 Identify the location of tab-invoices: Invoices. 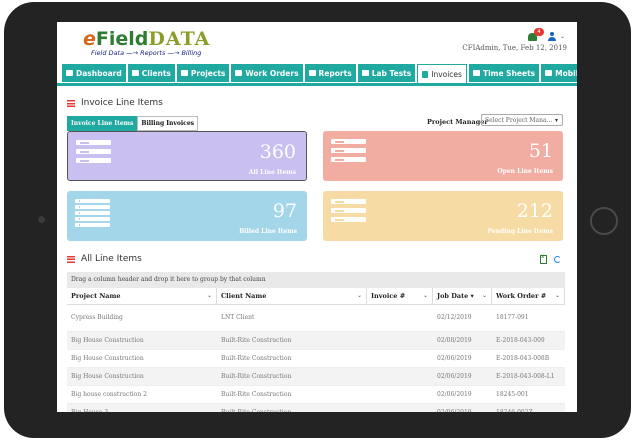
(442, 73).